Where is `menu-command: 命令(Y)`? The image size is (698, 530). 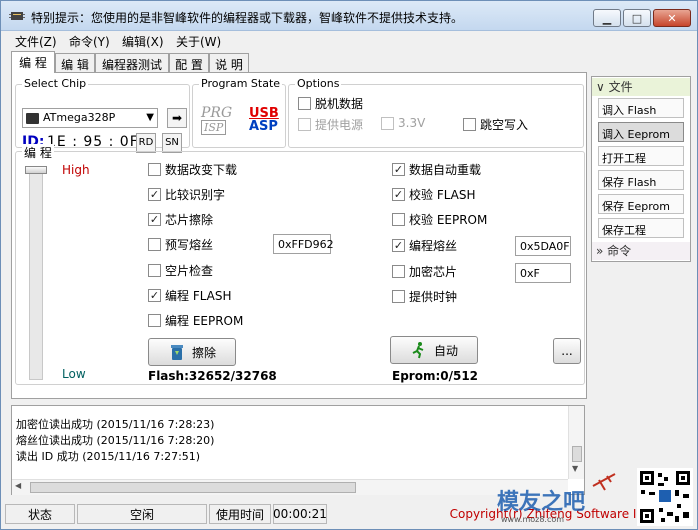 menu-command: 命令(Y) is located at coordinates (89, 41).